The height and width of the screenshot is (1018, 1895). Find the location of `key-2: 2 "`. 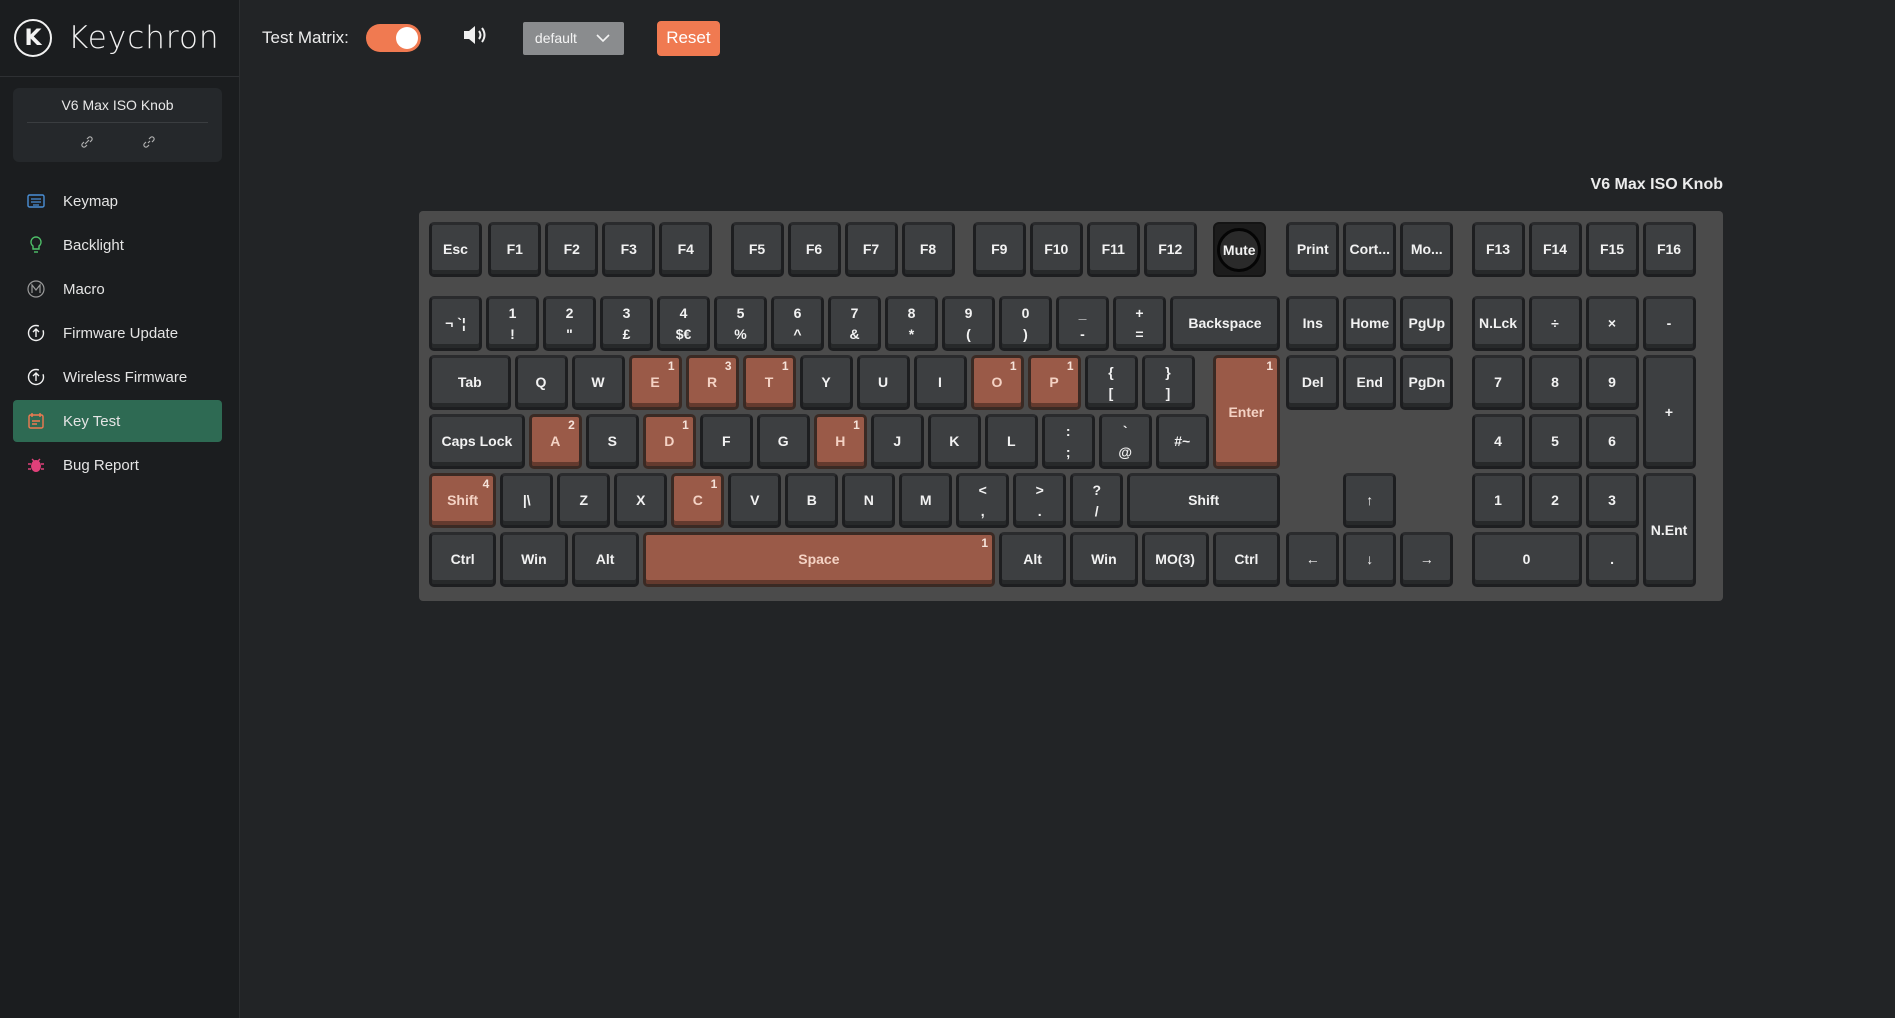

key-2: 2 " is located at coordinates (569, 323).